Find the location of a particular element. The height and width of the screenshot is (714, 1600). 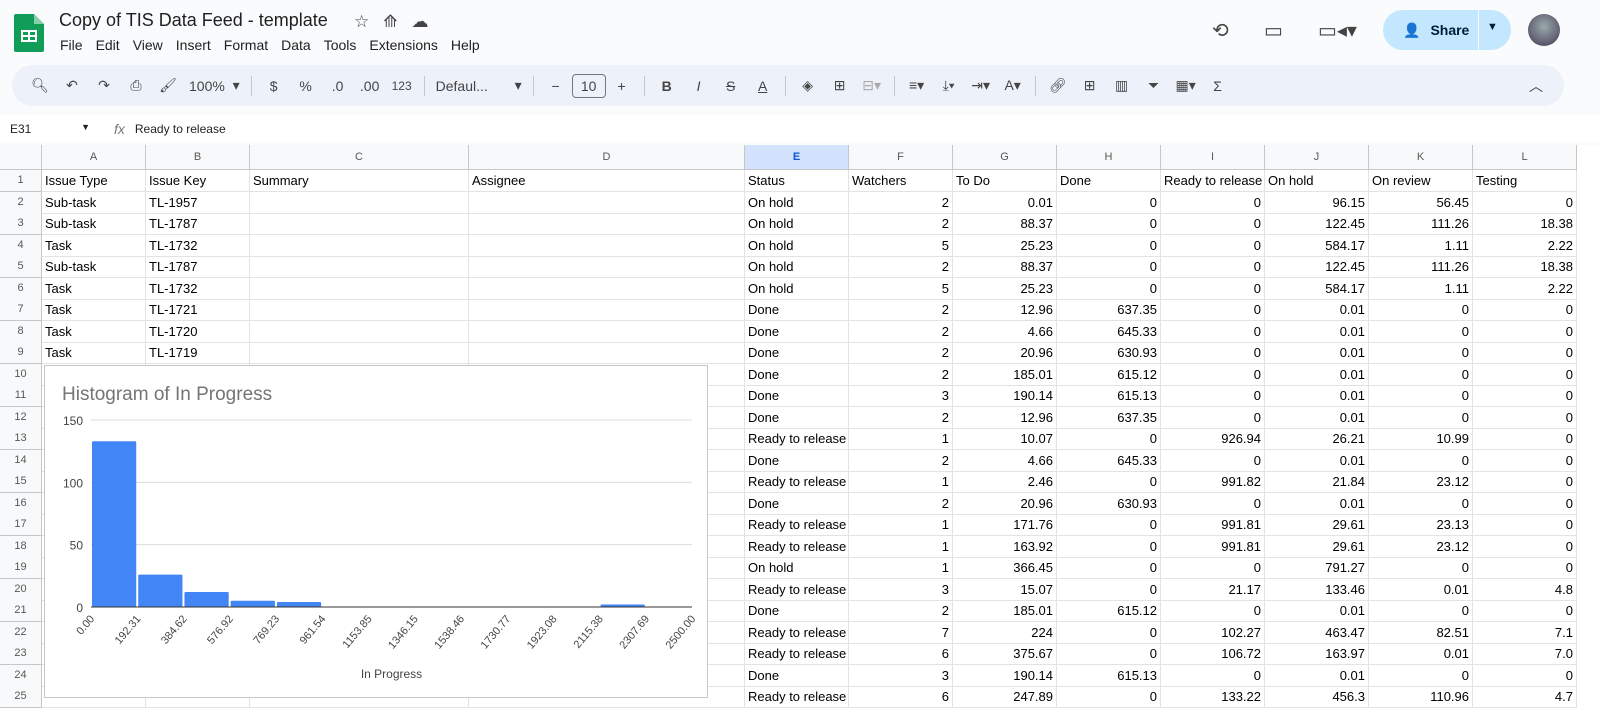

table-cell: 185.01 is located at coordinates (1005, 374).